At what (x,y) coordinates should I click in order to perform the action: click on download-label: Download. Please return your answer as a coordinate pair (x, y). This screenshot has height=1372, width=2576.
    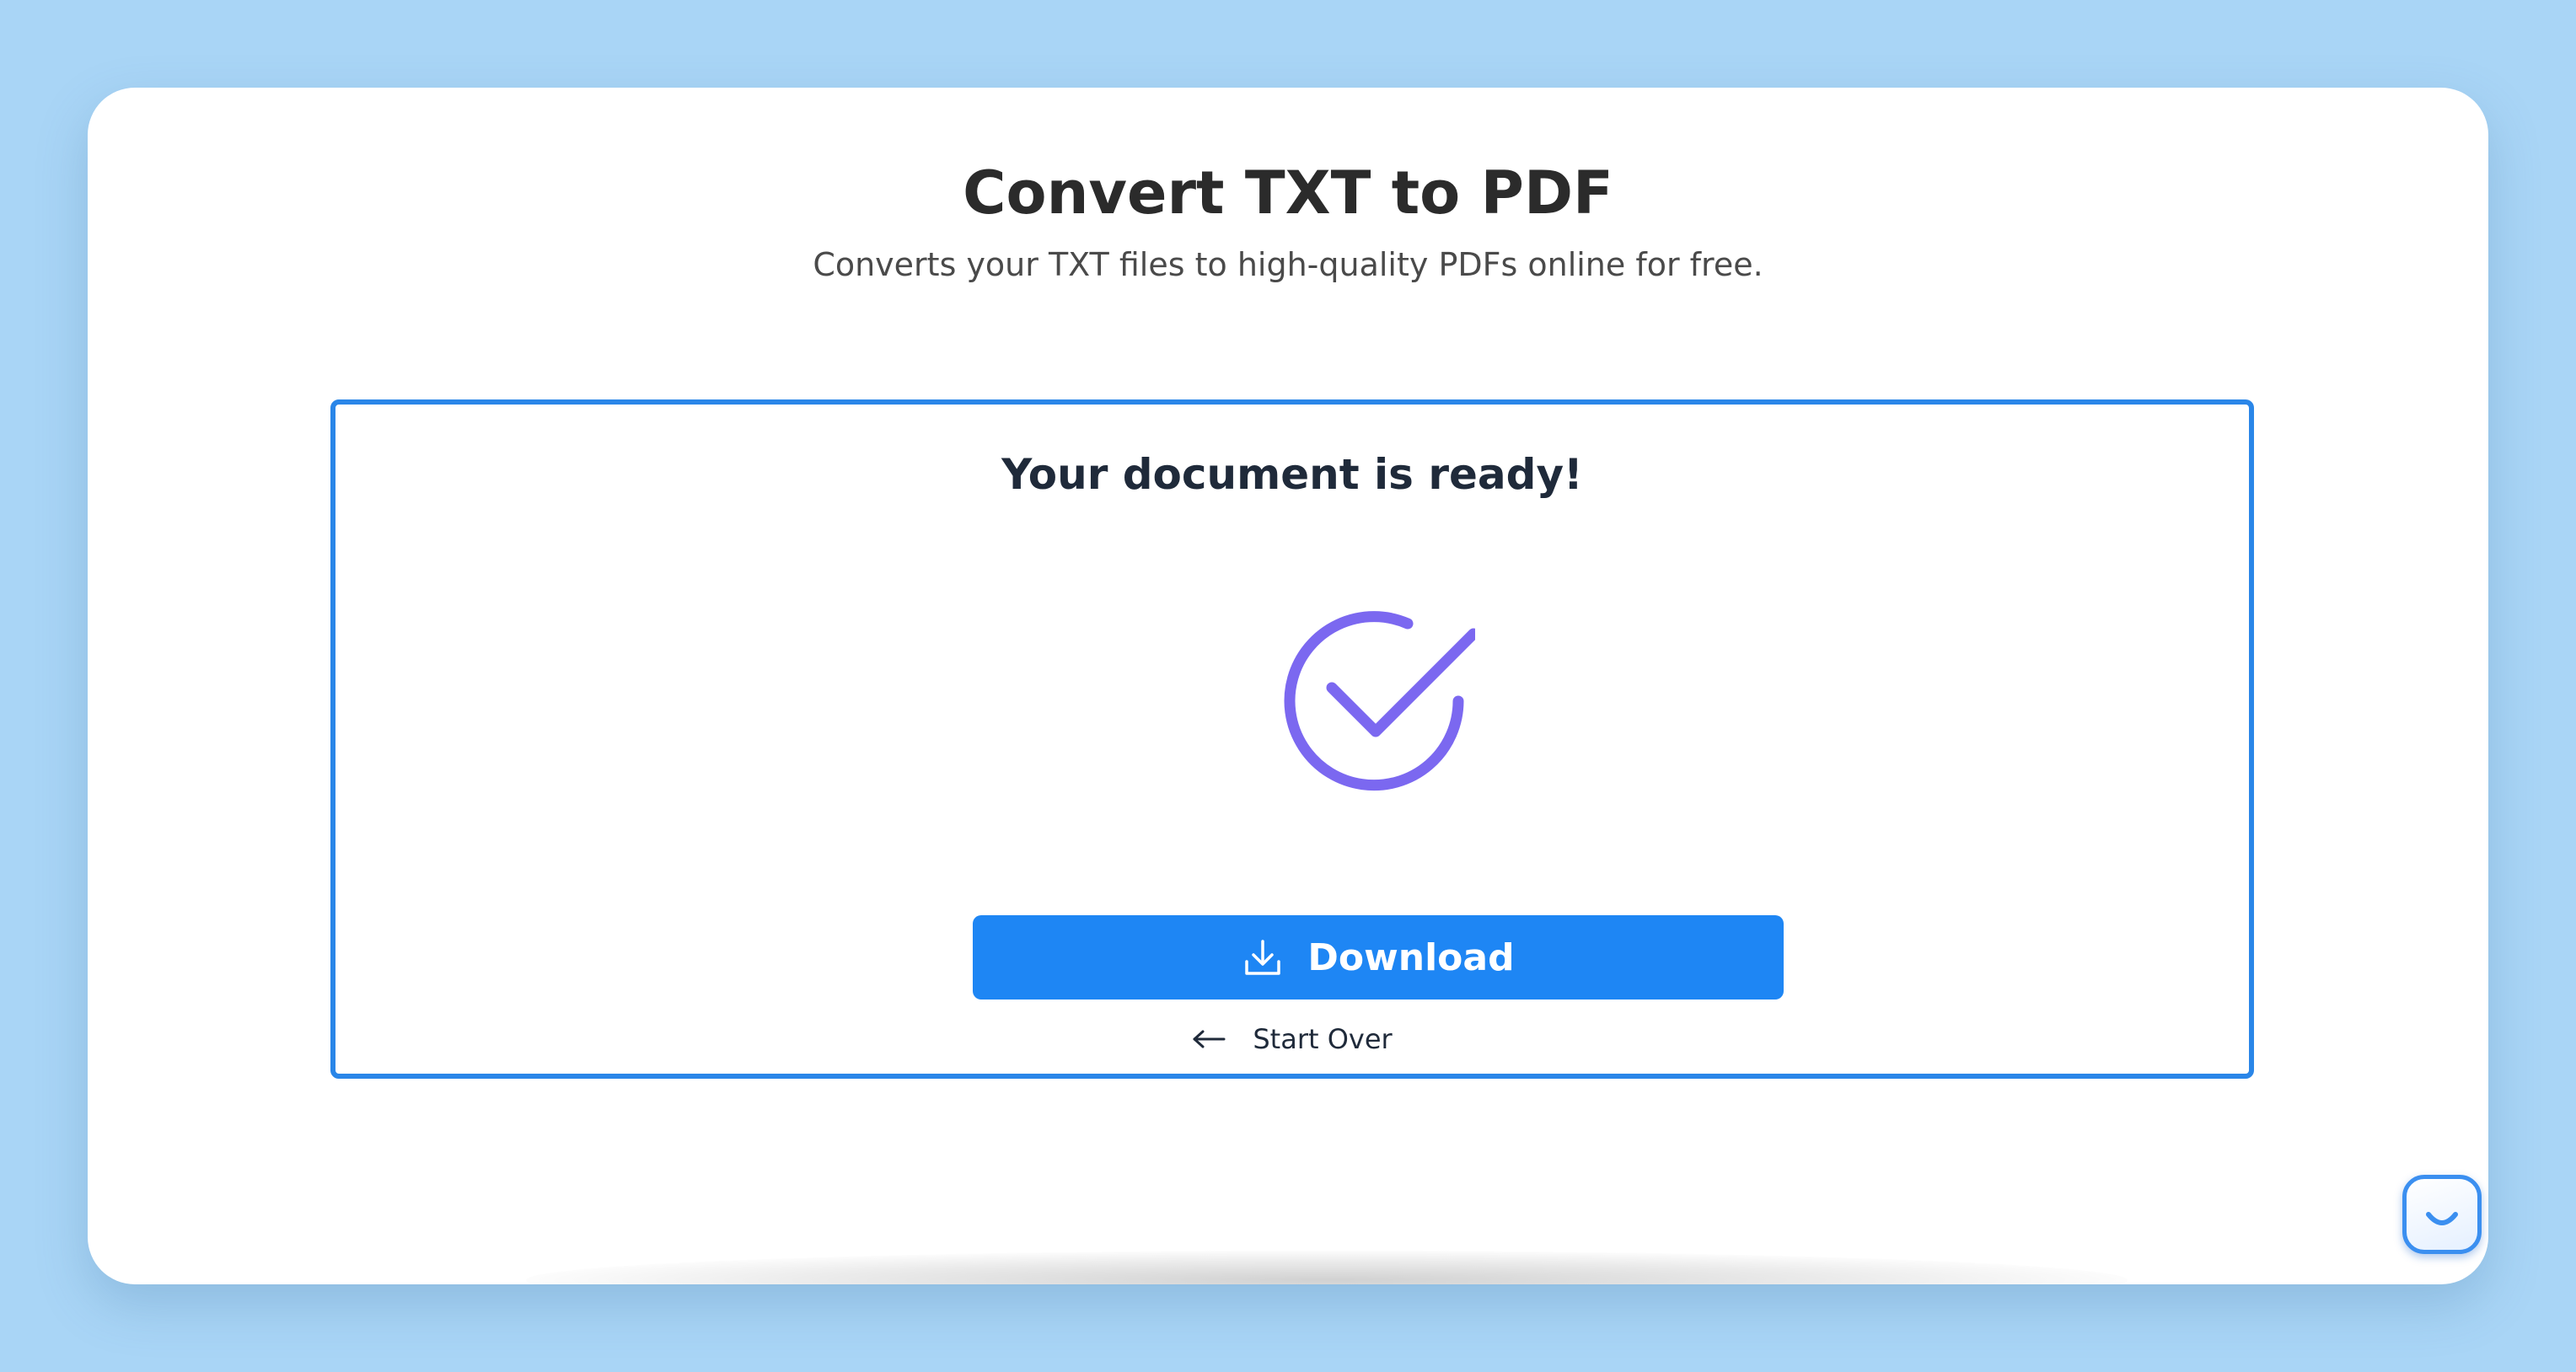
    Looking at the image, I should click on (1411, 957).